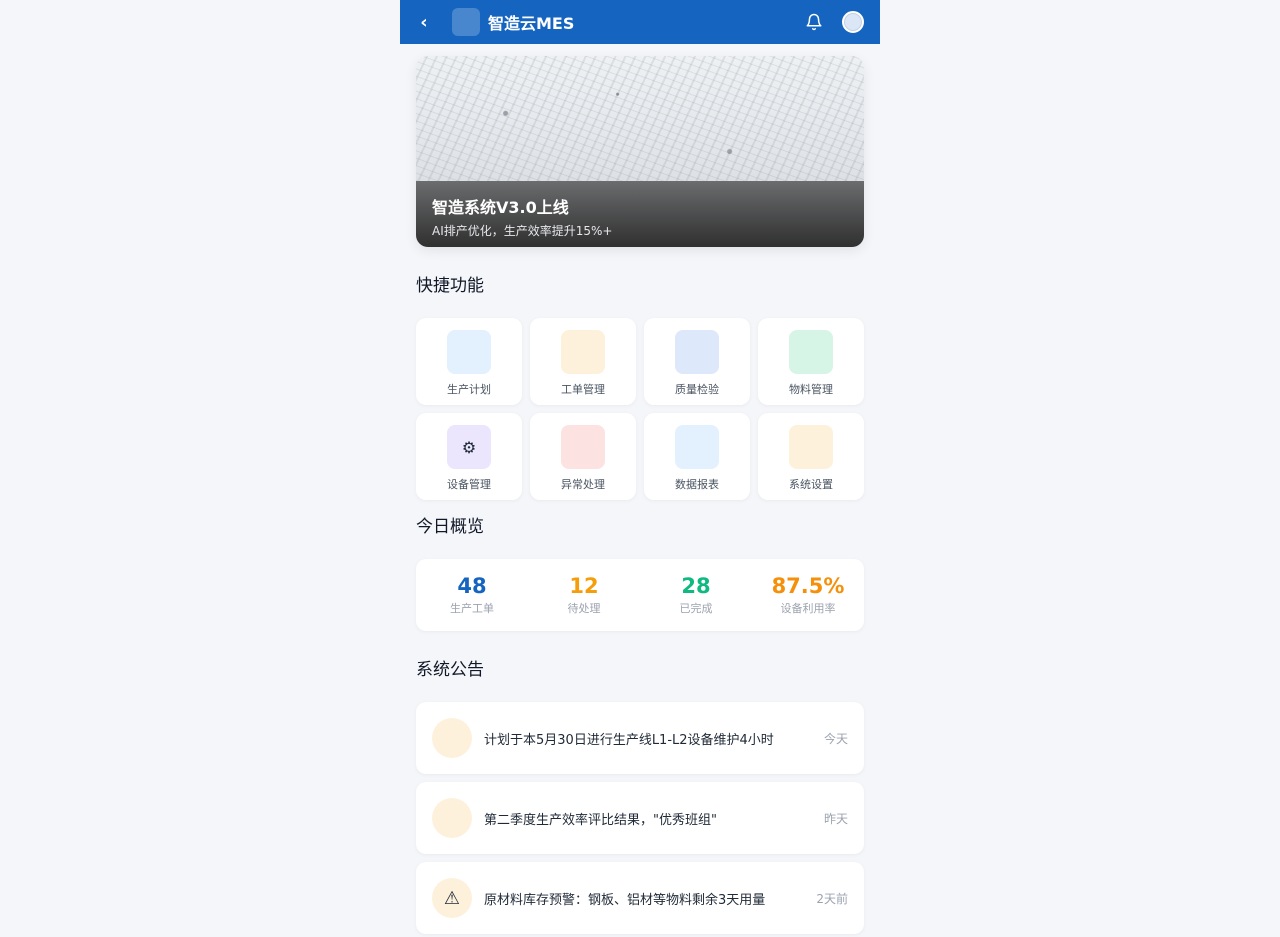 The width and height of the screenshot is (1280, 937). I want to click on stat-label: 生产工单, so click(472, 608).